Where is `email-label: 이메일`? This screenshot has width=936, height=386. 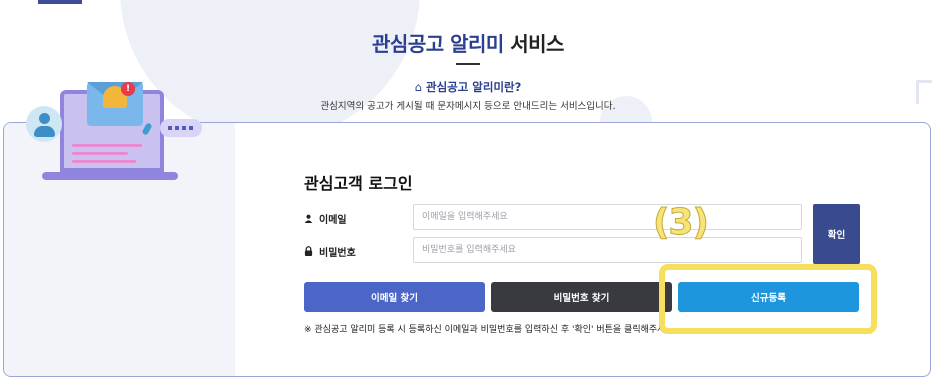 email-label: 이메일 is located at coordinates (325, 218).